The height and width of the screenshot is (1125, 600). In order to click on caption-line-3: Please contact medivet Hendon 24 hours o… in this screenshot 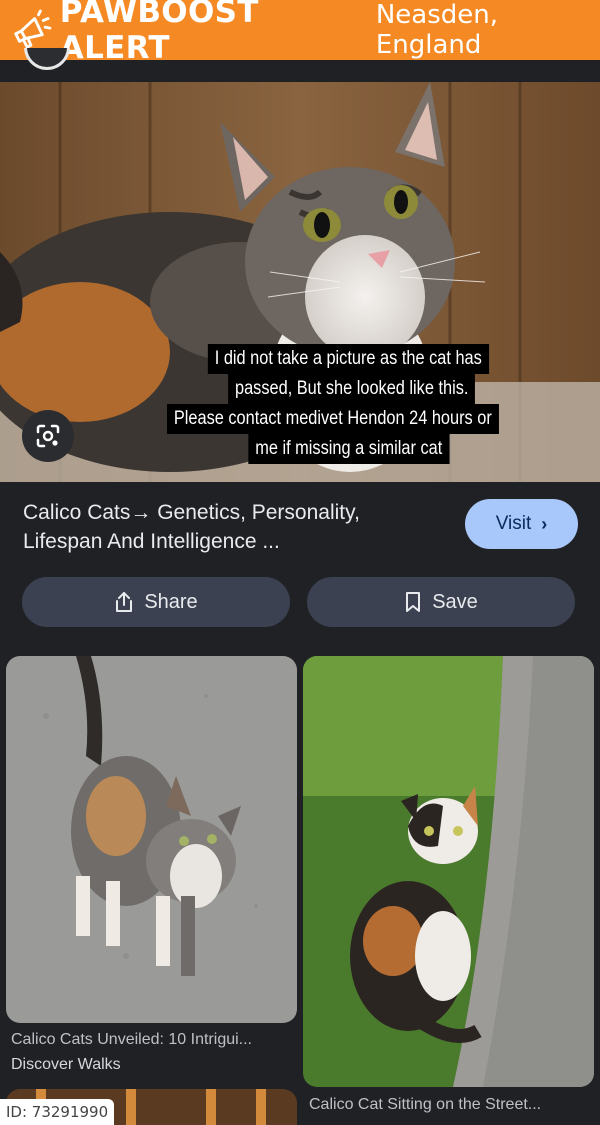, I will do `click(332, 419)`.